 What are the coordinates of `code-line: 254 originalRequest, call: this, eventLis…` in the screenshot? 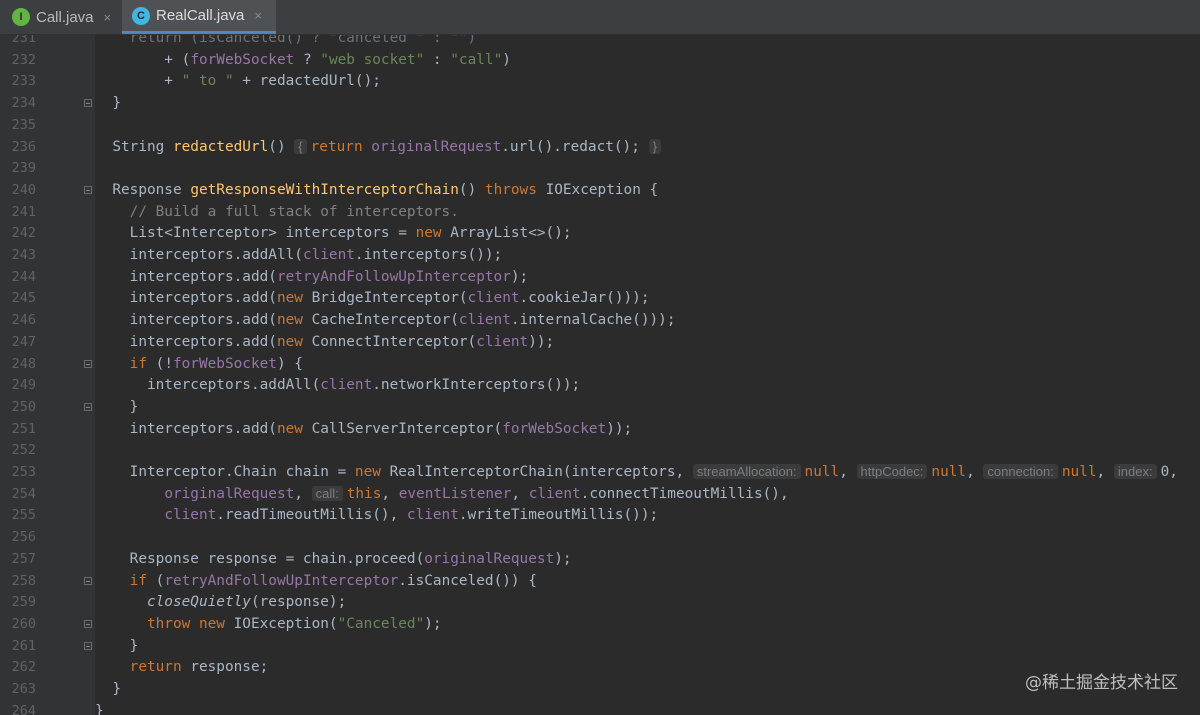 It's located at (600, 494).